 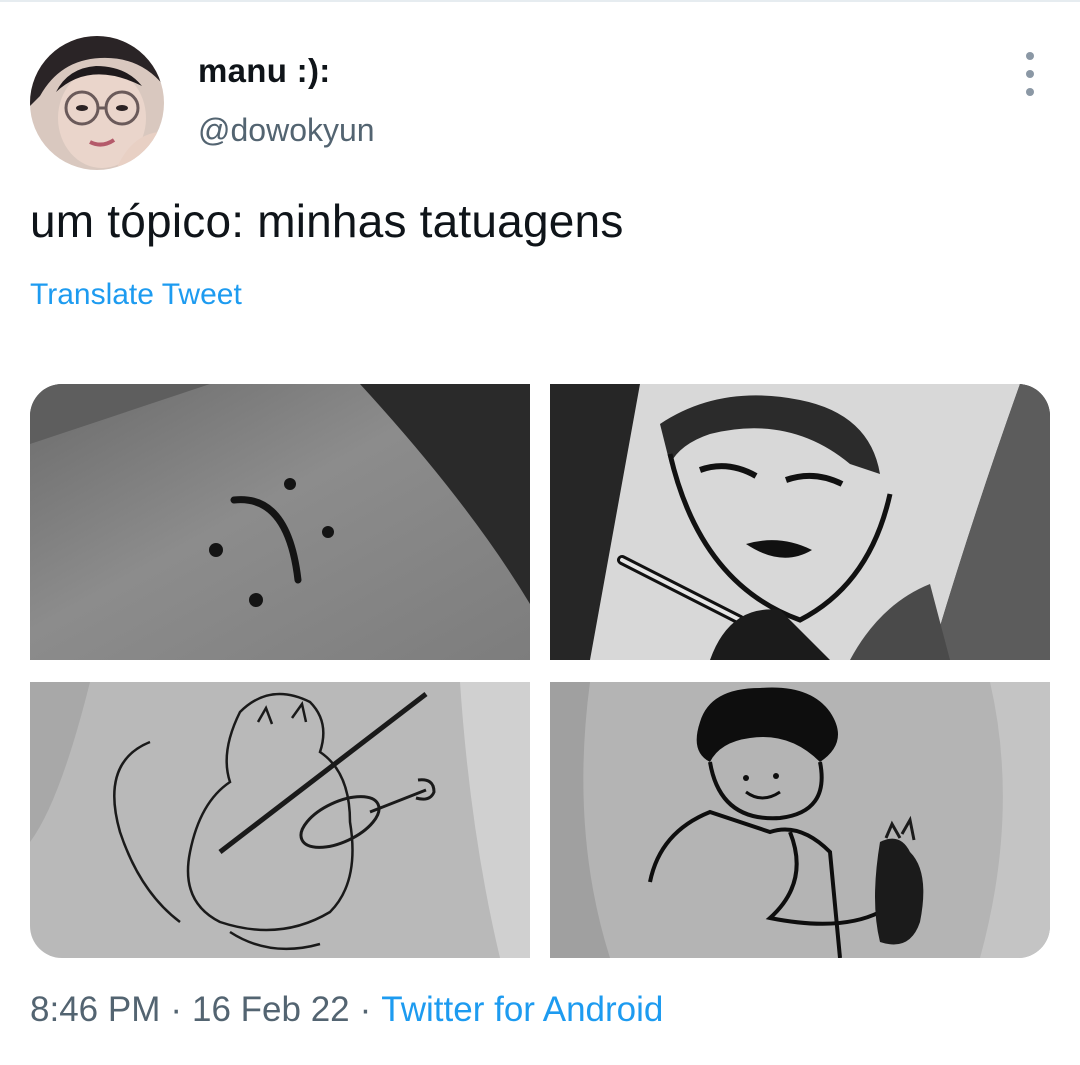 What do you see at coordinates (280, 522) in the screenshot?
I see `media-sad-face-tattoo` at bounding box center [280, 522].